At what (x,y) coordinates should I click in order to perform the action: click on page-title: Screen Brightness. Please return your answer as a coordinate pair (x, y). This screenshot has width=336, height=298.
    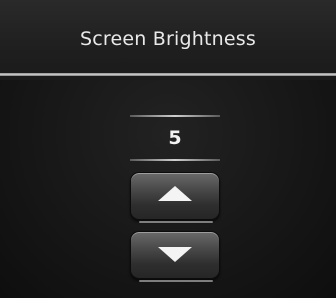
    Looking at the image, I should click on (168, 39).